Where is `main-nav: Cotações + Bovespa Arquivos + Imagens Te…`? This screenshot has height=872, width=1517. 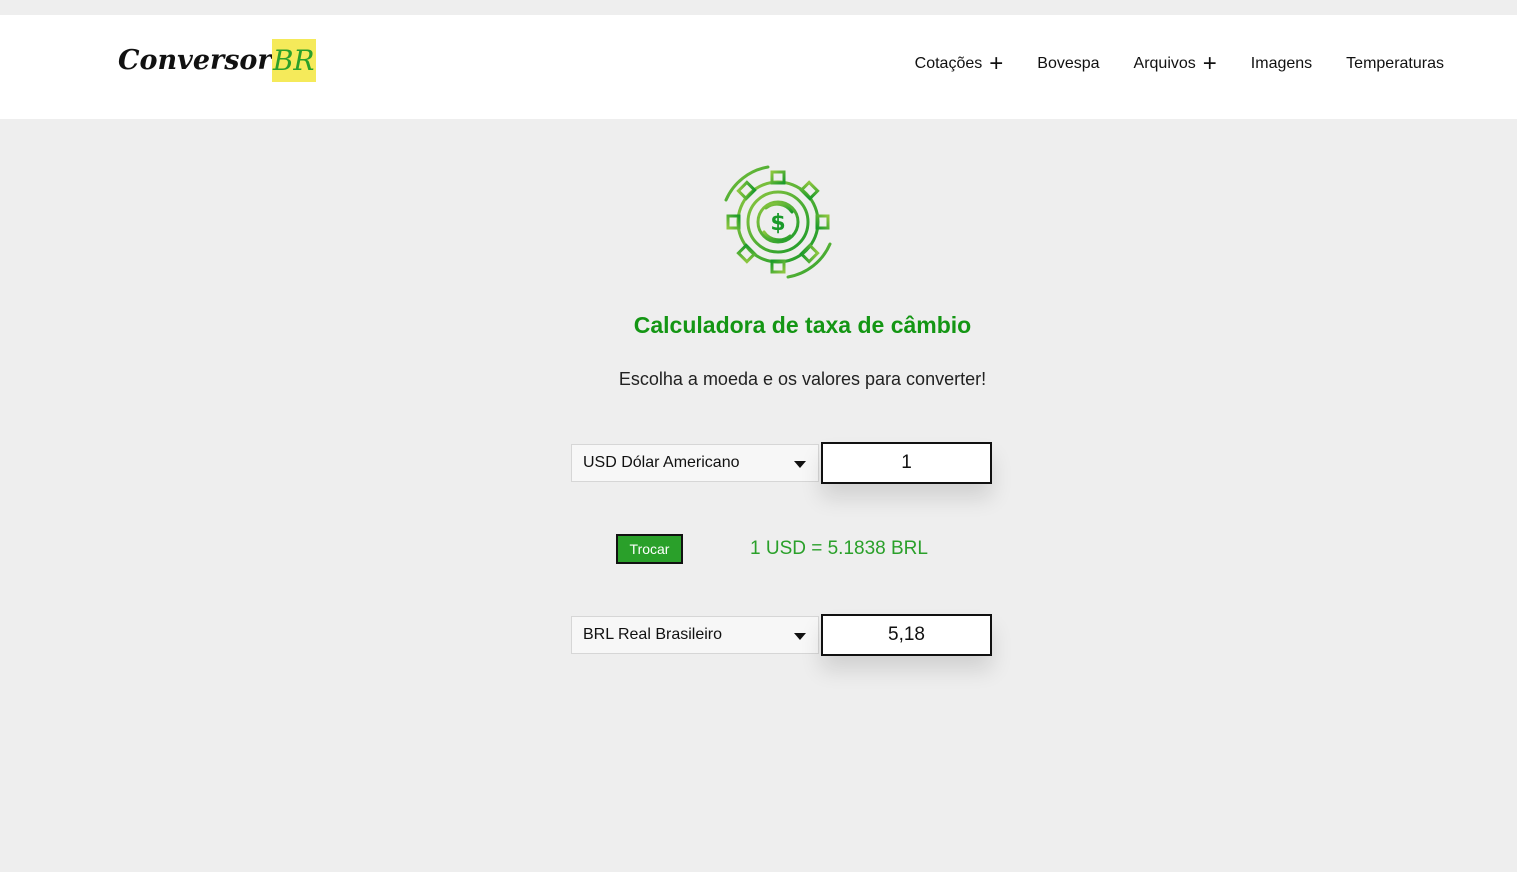 main-nav: Cotações + Bovespa Arquivos + Imagens Te… is located at coordinates (1179, 64).